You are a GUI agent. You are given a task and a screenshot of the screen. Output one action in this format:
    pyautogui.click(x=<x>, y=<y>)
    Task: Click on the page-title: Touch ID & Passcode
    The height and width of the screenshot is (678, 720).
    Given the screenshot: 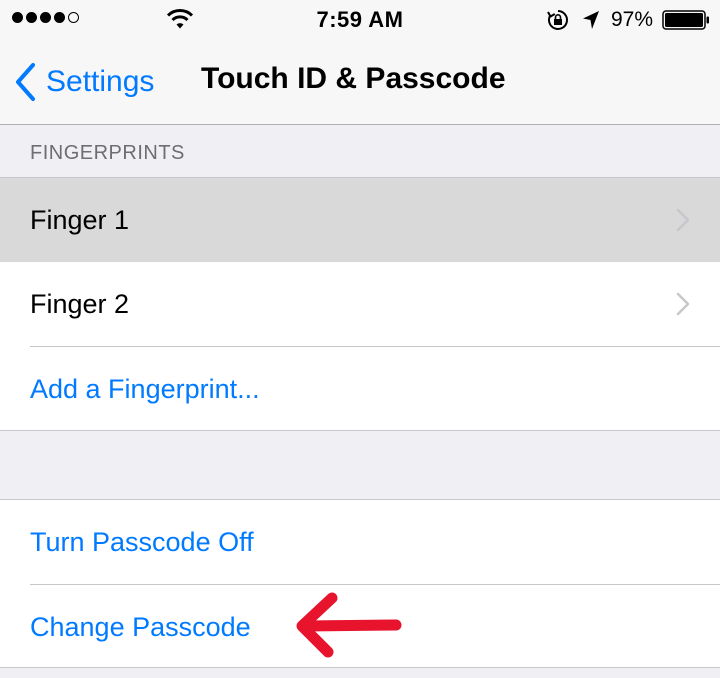 What is the action you would take?
    pyautogui.click(x=353, y=78)
    